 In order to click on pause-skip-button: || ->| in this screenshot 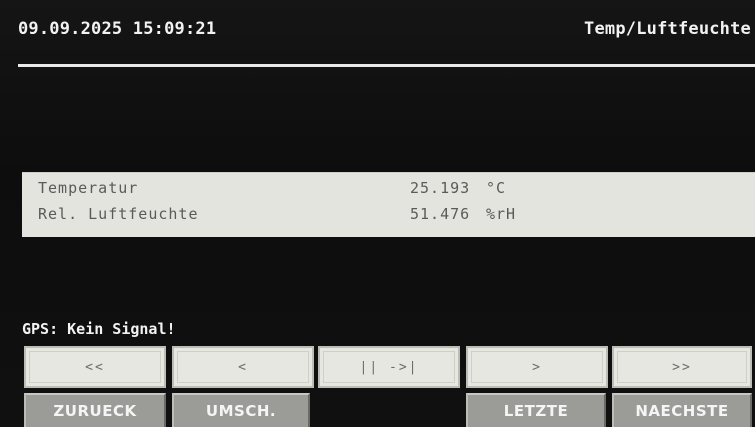, I will do `click(389, 367)`.